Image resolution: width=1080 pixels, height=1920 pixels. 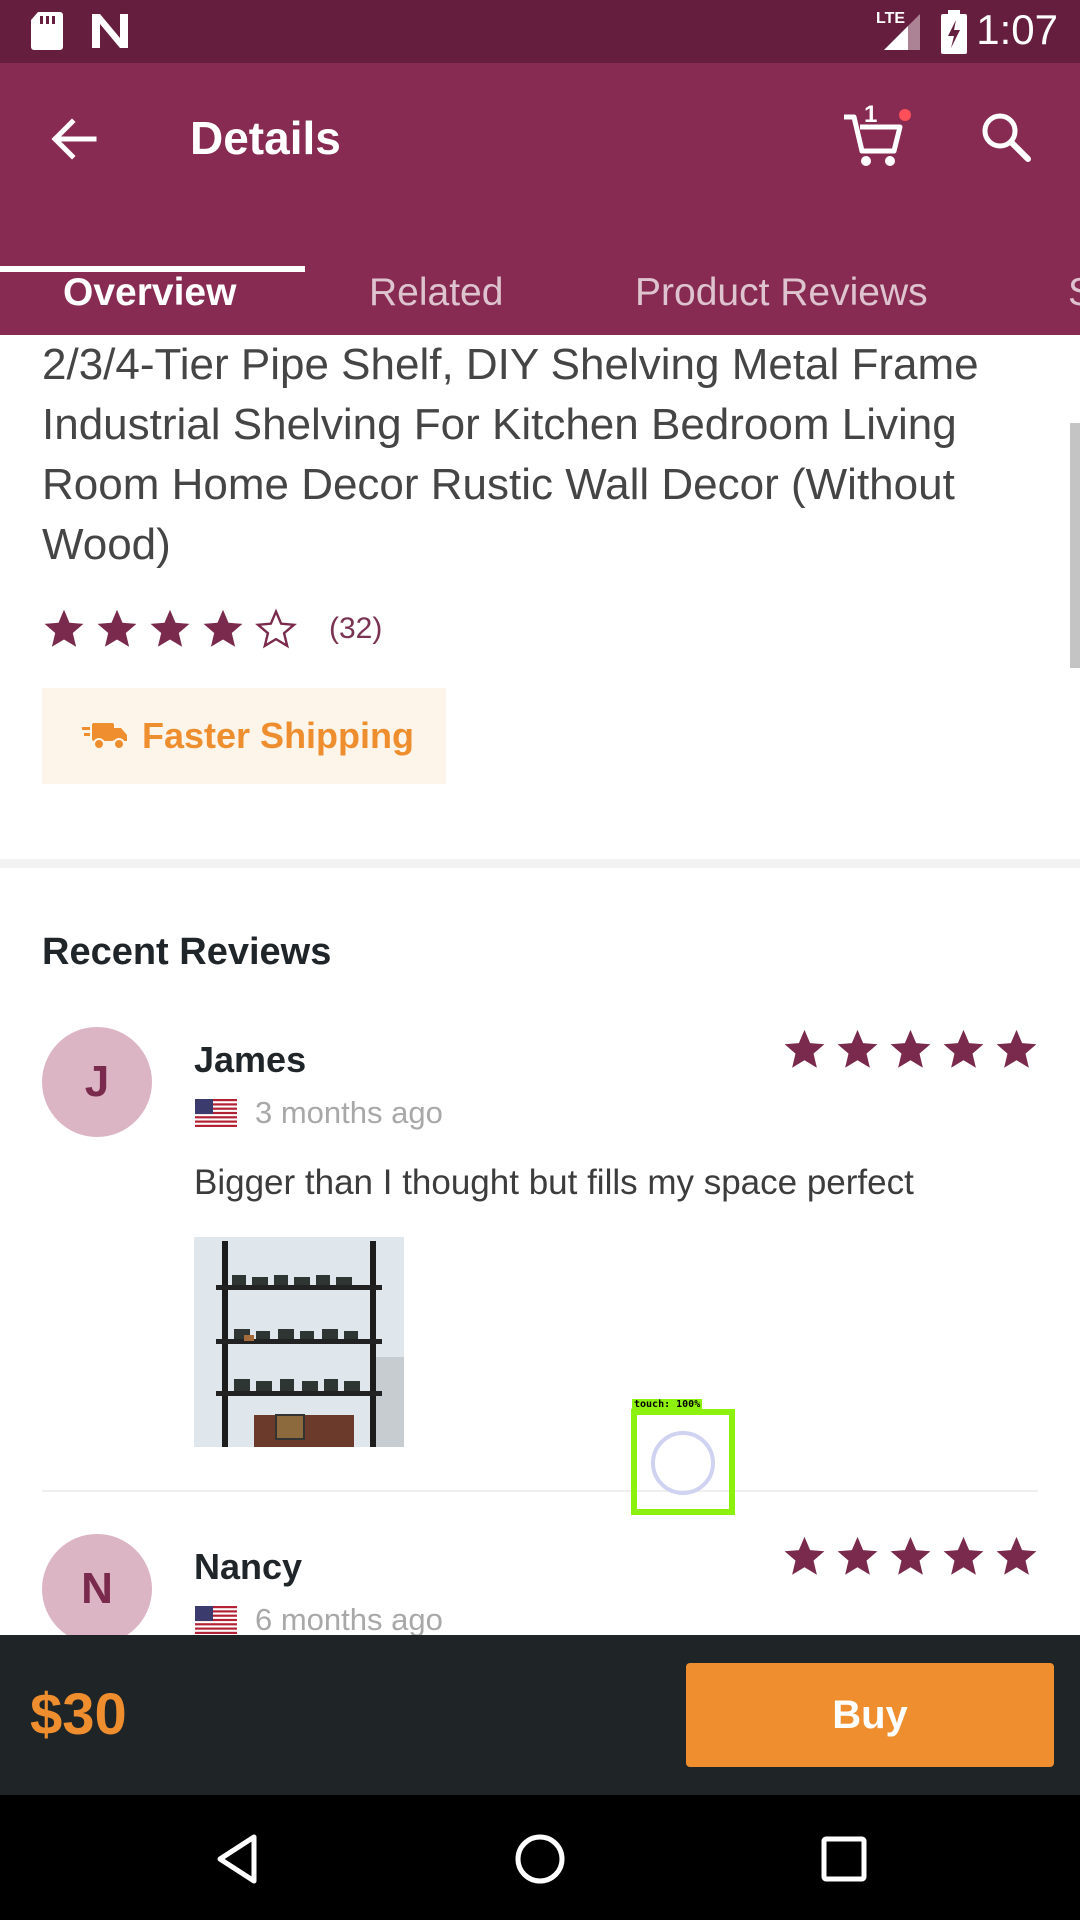 What do you see at coordinates (349, 1112) in the screenshot?
I see `review-time: 3 months ago` at bounding box center [349, 1112].